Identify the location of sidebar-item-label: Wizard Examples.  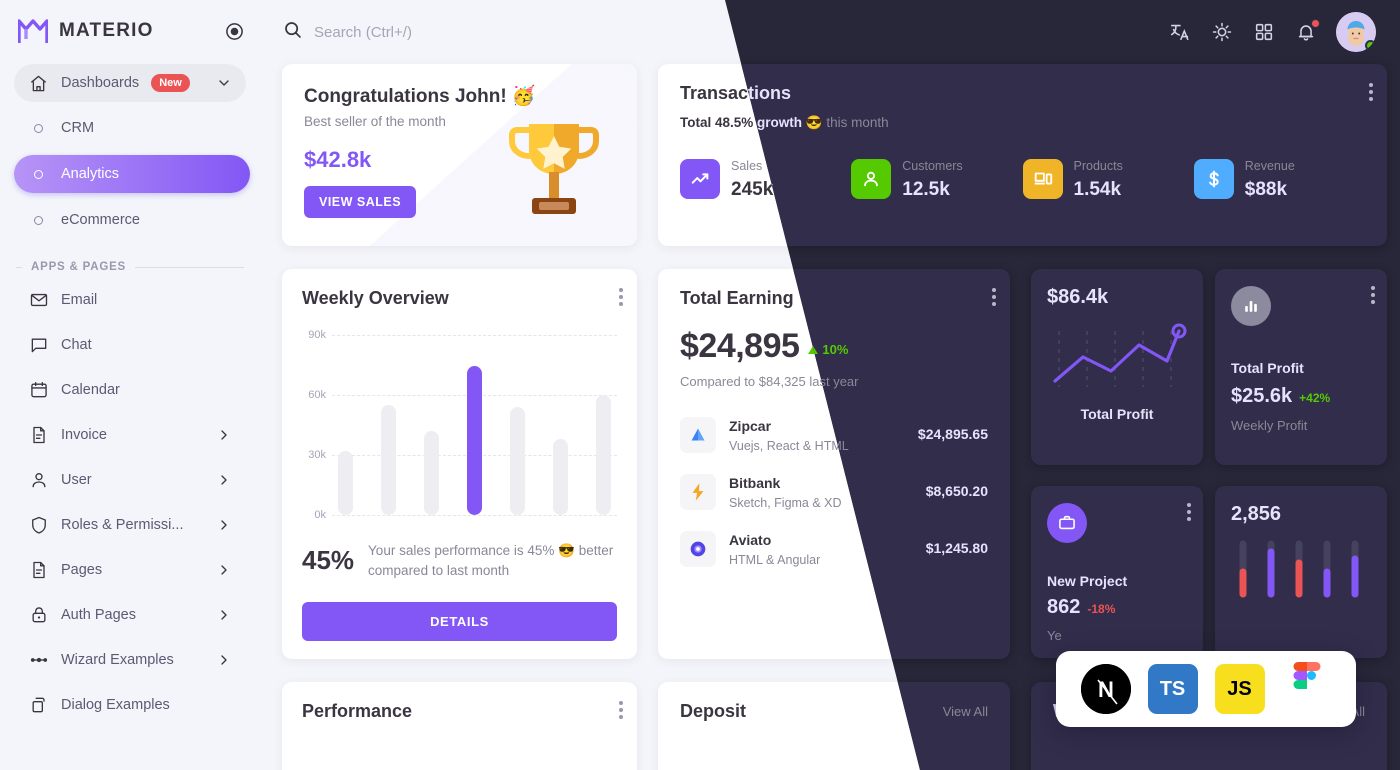
(117, 660).